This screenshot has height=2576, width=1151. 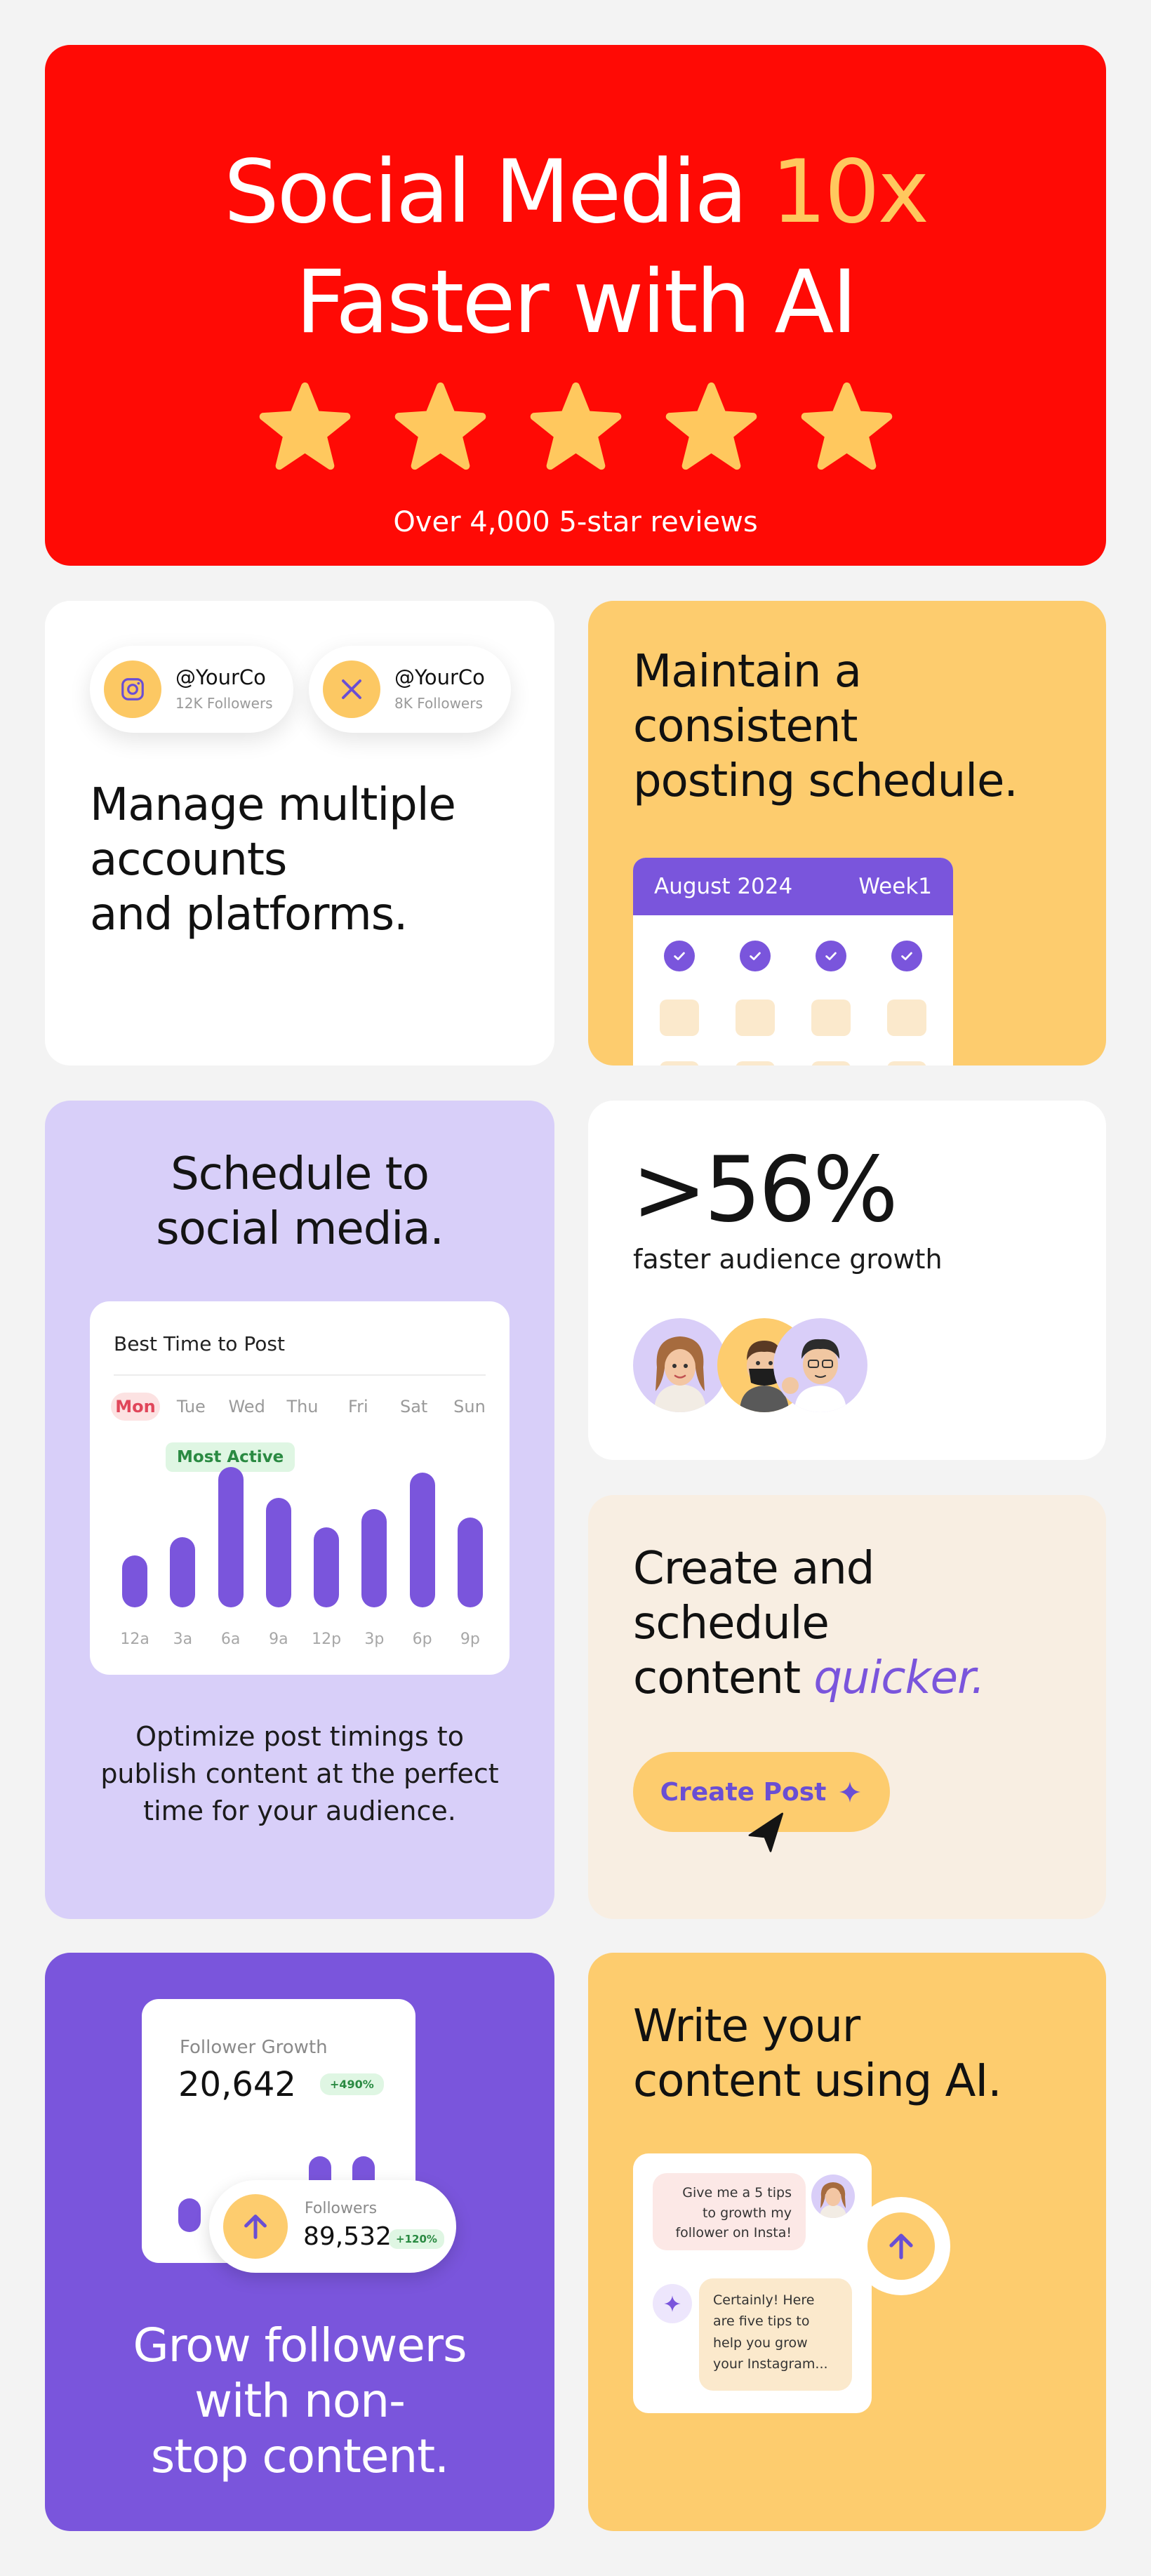 I want to click on weekday-tab: Mon, so click(x=135, y=1407).